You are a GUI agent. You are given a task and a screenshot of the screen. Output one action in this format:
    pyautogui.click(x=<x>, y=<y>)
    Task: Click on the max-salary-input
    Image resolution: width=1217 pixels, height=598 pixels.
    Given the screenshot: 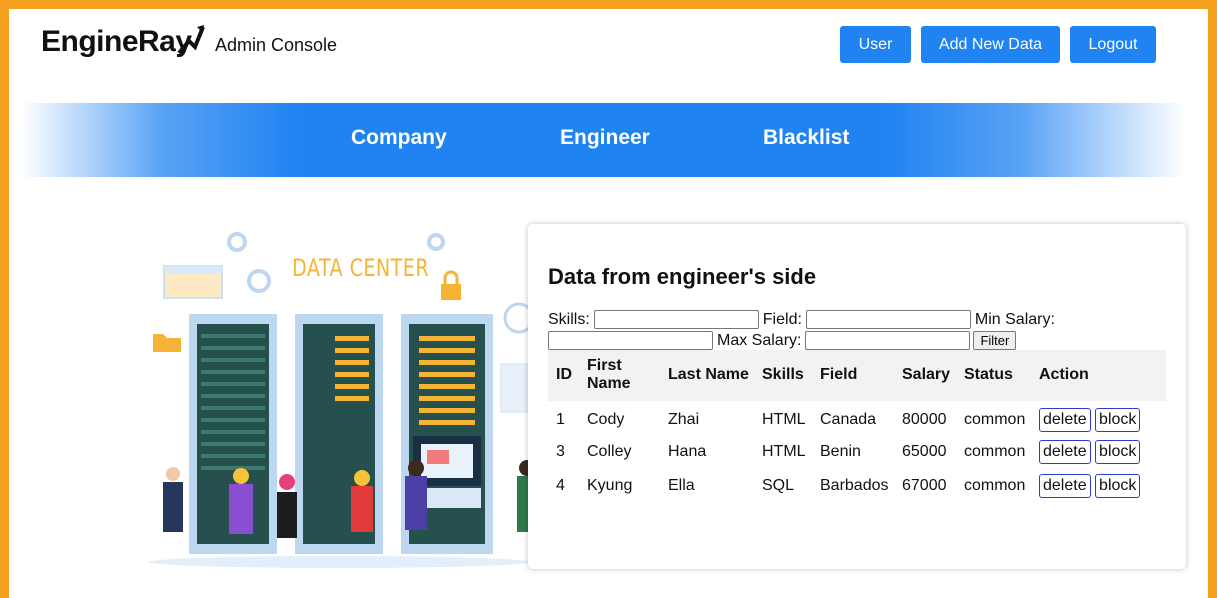 What is the action you would take?
    pyautogui.click(x=888, y=340)
    